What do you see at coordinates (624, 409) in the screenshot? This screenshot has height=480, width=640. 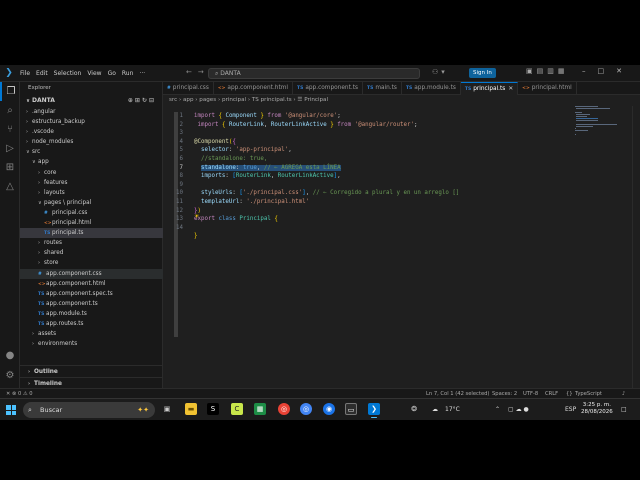 I see `notifications-icon: □` at bounding box center [624, 409].